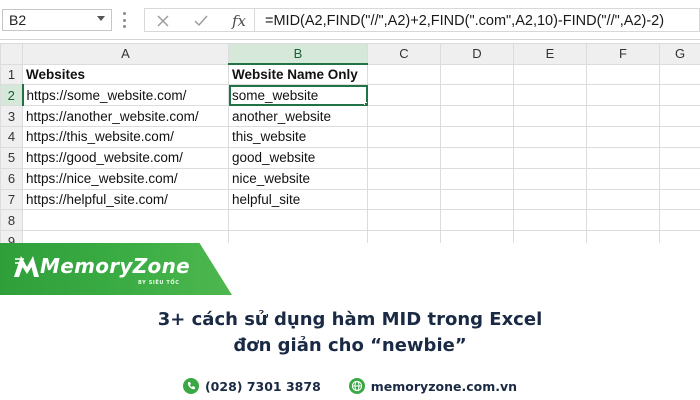  What do you see at coordinates (112, 116) in the screenshot?
I see `cell-text: https://another_website.com/` at bounding box center [112, 116].